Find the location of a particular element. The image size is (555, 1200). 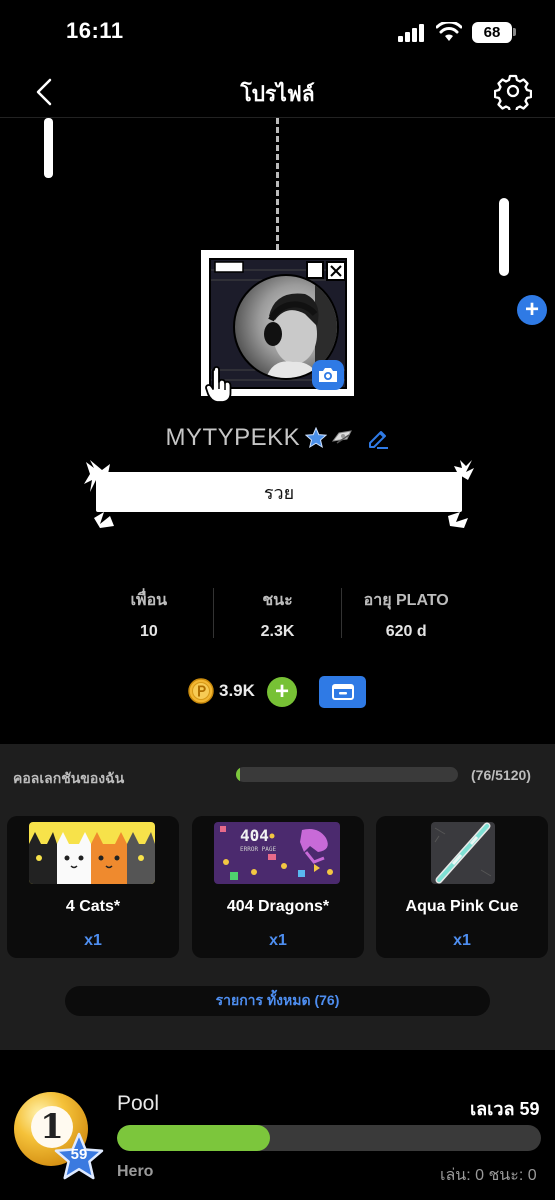

bio-text: รวย is located at coordinates (279, 492).